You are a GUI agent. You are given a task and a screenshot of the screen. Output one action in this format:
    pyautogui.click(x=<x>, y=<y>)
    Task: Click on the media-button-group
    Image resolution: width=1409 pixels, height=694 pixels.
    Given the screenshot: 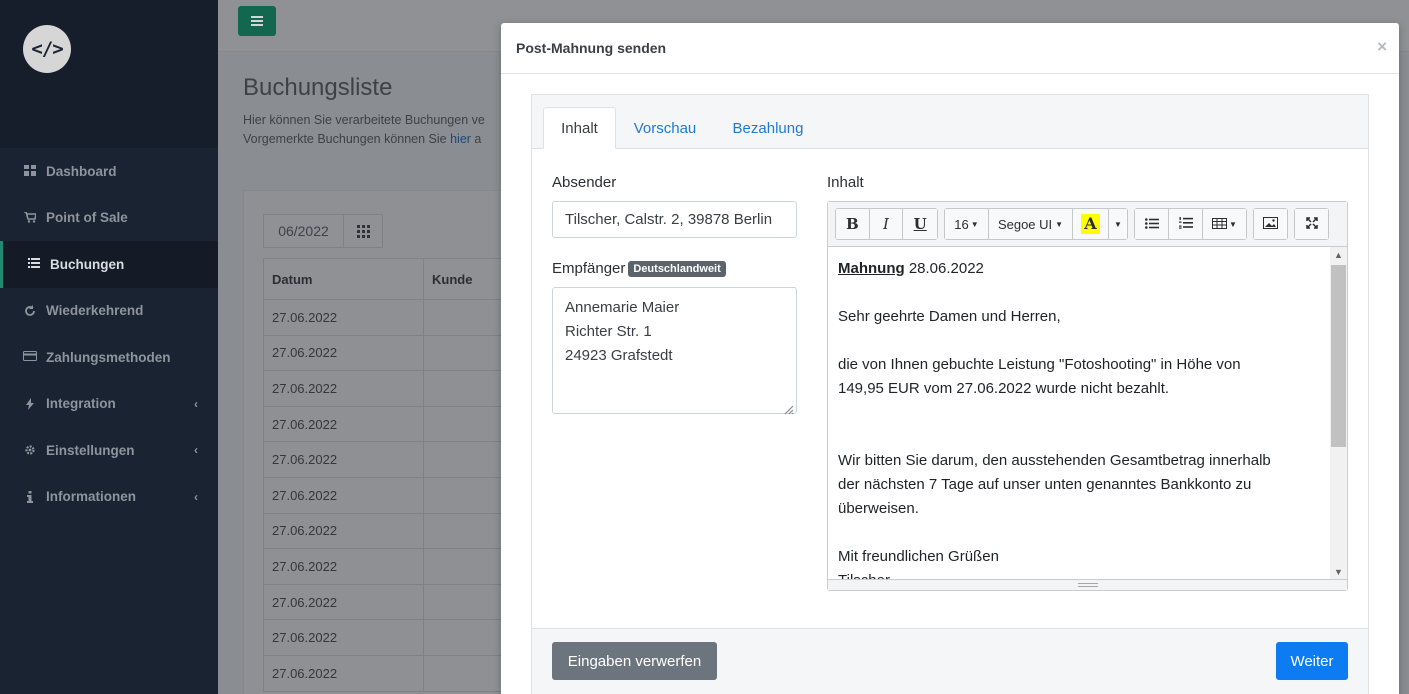 What is the action you would take?
    pyautogui.click(x=1270, y=224)
    